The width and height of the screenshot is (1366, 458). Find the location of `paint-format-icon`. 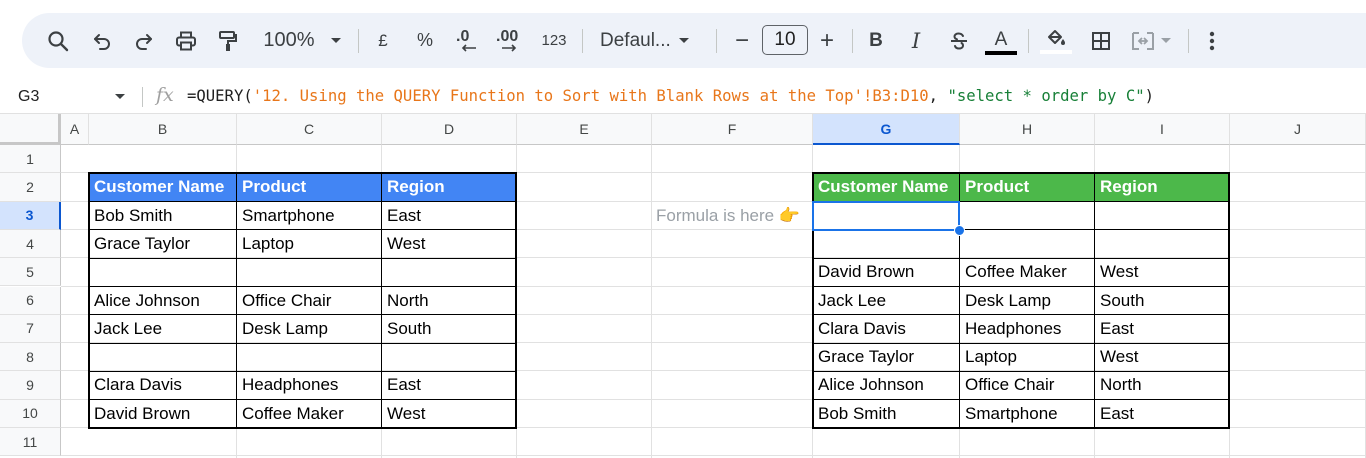

paint-format-icon is located at coordinates (228, 40).